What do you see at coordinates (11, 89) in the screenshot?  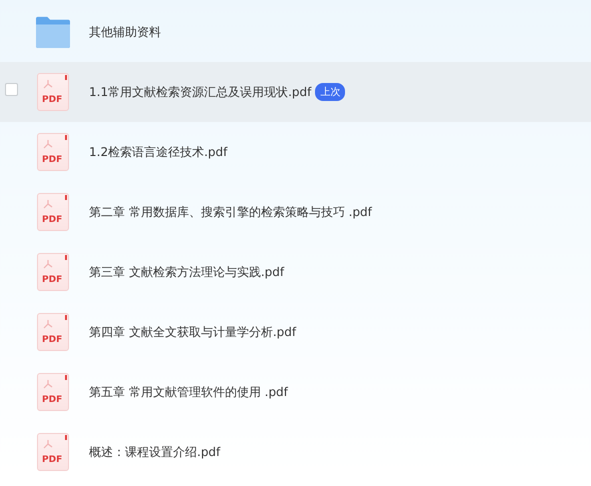 I see `checkbox` at bounding box center [11, 89].